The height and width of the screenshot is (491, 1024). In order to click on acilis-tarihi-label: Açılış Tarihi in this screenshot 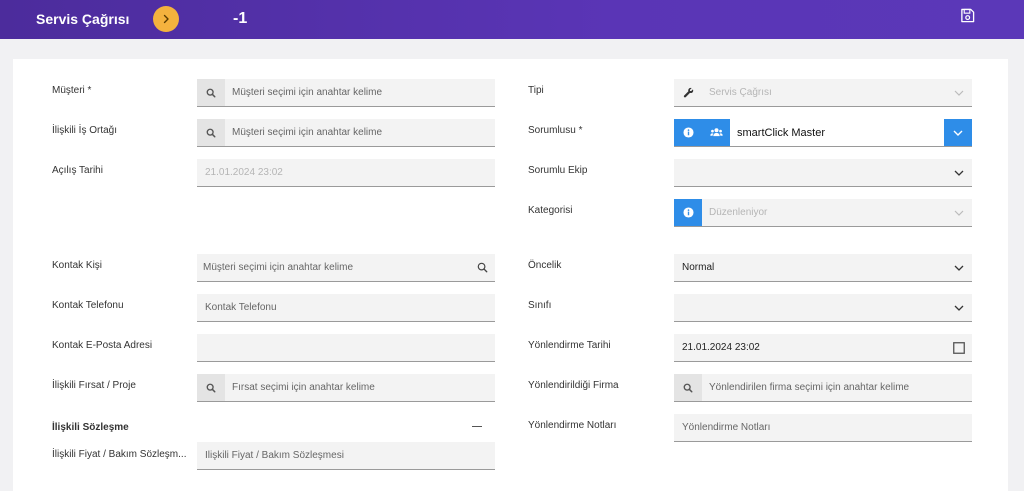, I will do `click(77, 170)`.